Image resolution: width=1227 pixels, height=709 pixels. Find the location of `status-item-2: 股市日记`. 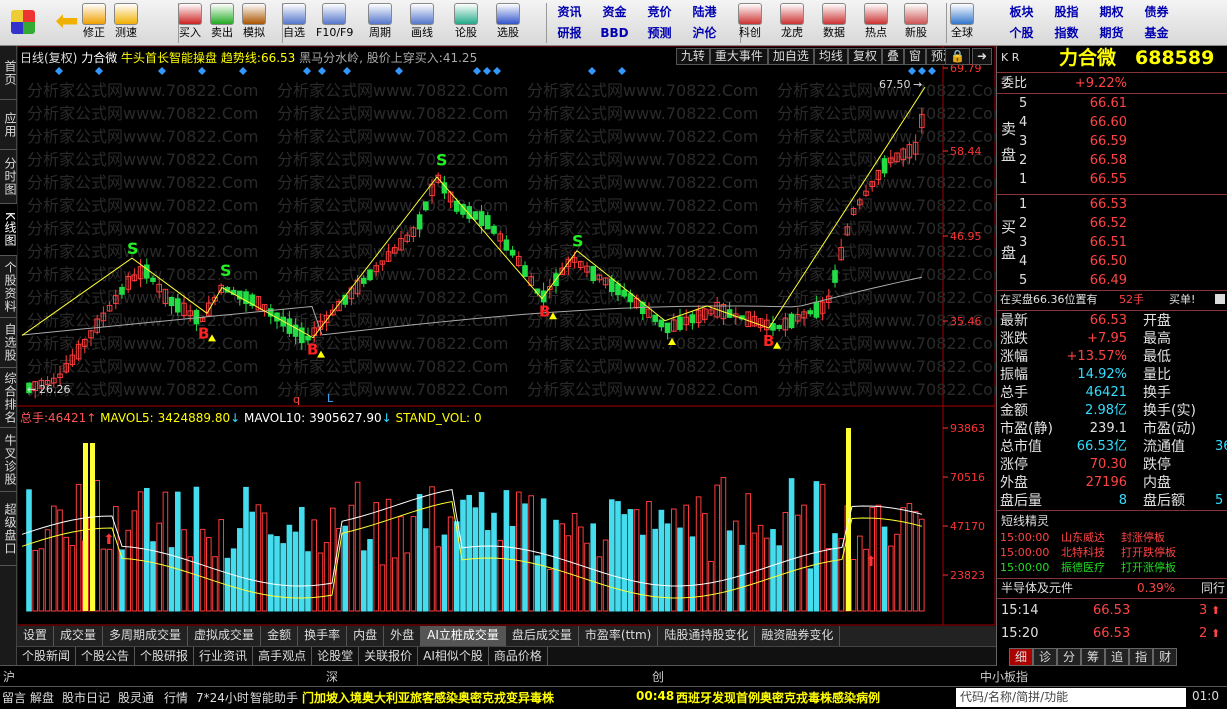

status-item-2: 股市日记 is located at coordinates (86, 697).